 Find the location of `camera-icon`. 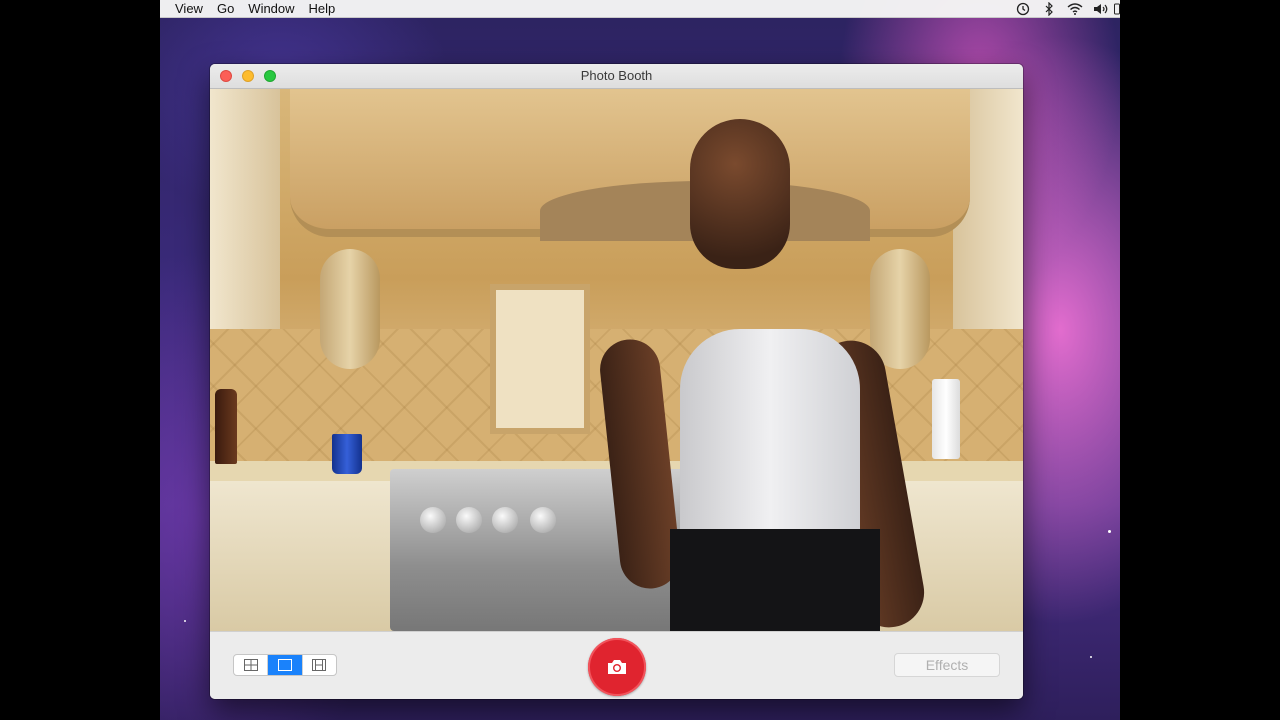

camera-icon is located at coordinates (617, 667).